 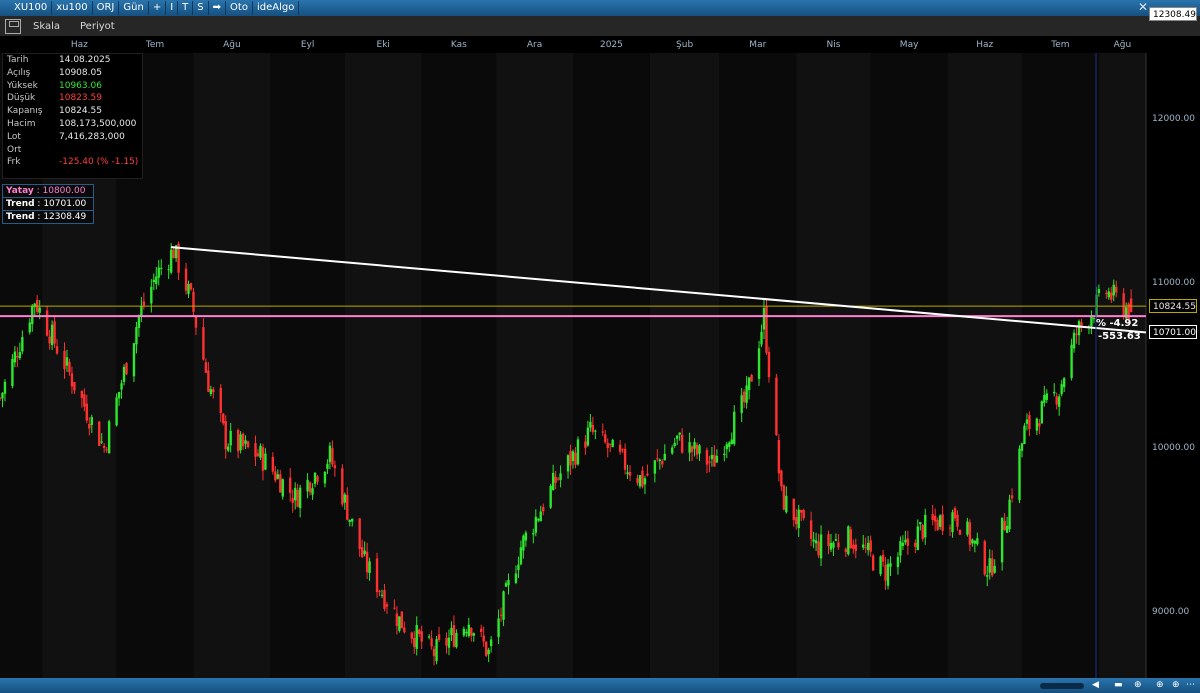 I want to click on zoom-icon: ⊕, so click(x=1160, y=685).